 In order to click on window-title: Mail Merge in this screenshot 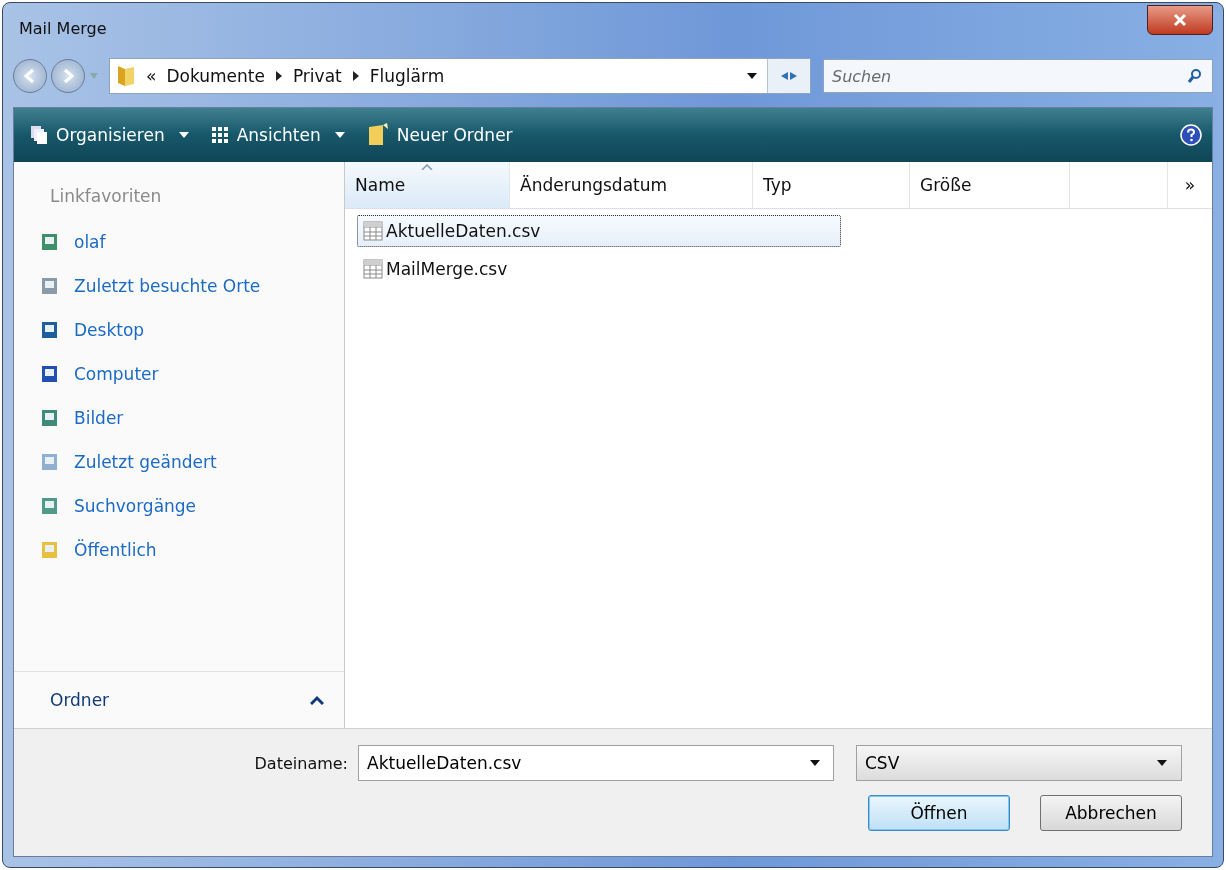, I will do `click(62, 28)`.